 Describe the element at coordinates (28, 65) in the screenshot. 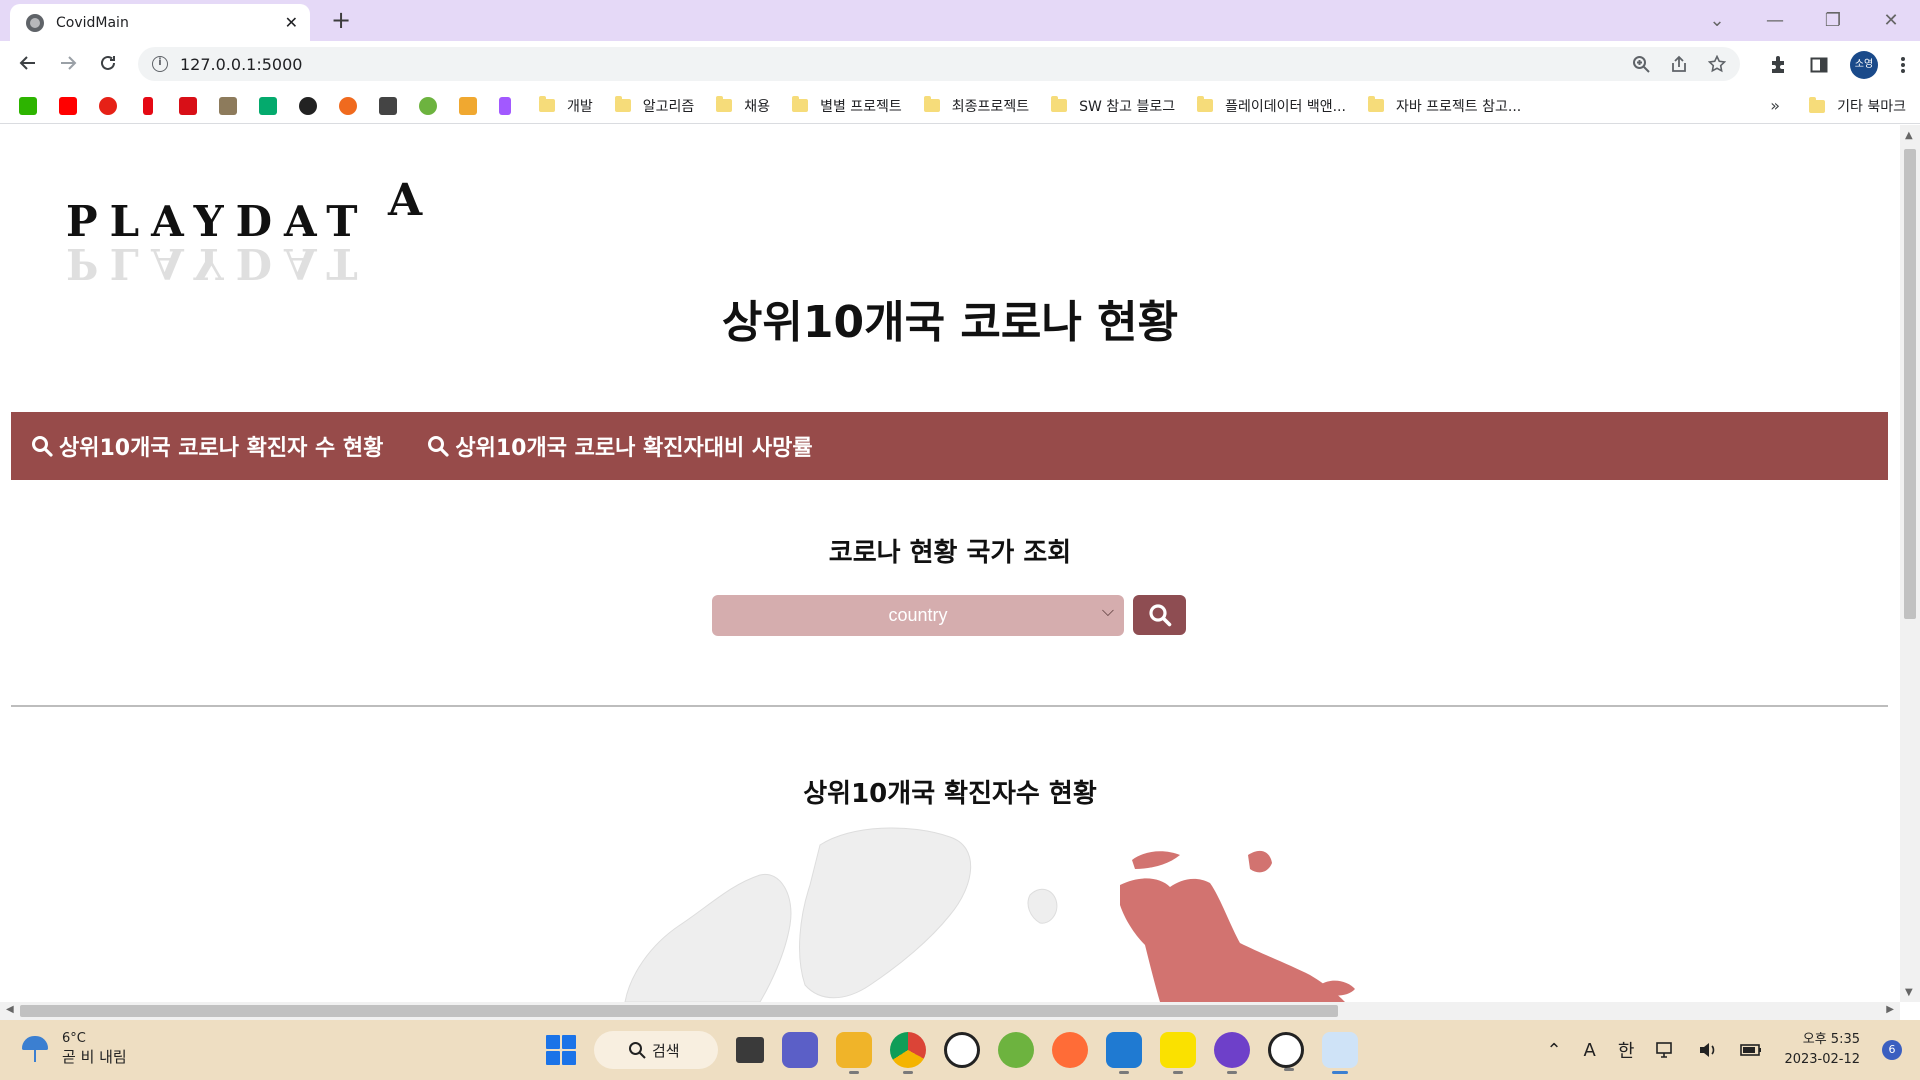

I see `back-button` at that location.